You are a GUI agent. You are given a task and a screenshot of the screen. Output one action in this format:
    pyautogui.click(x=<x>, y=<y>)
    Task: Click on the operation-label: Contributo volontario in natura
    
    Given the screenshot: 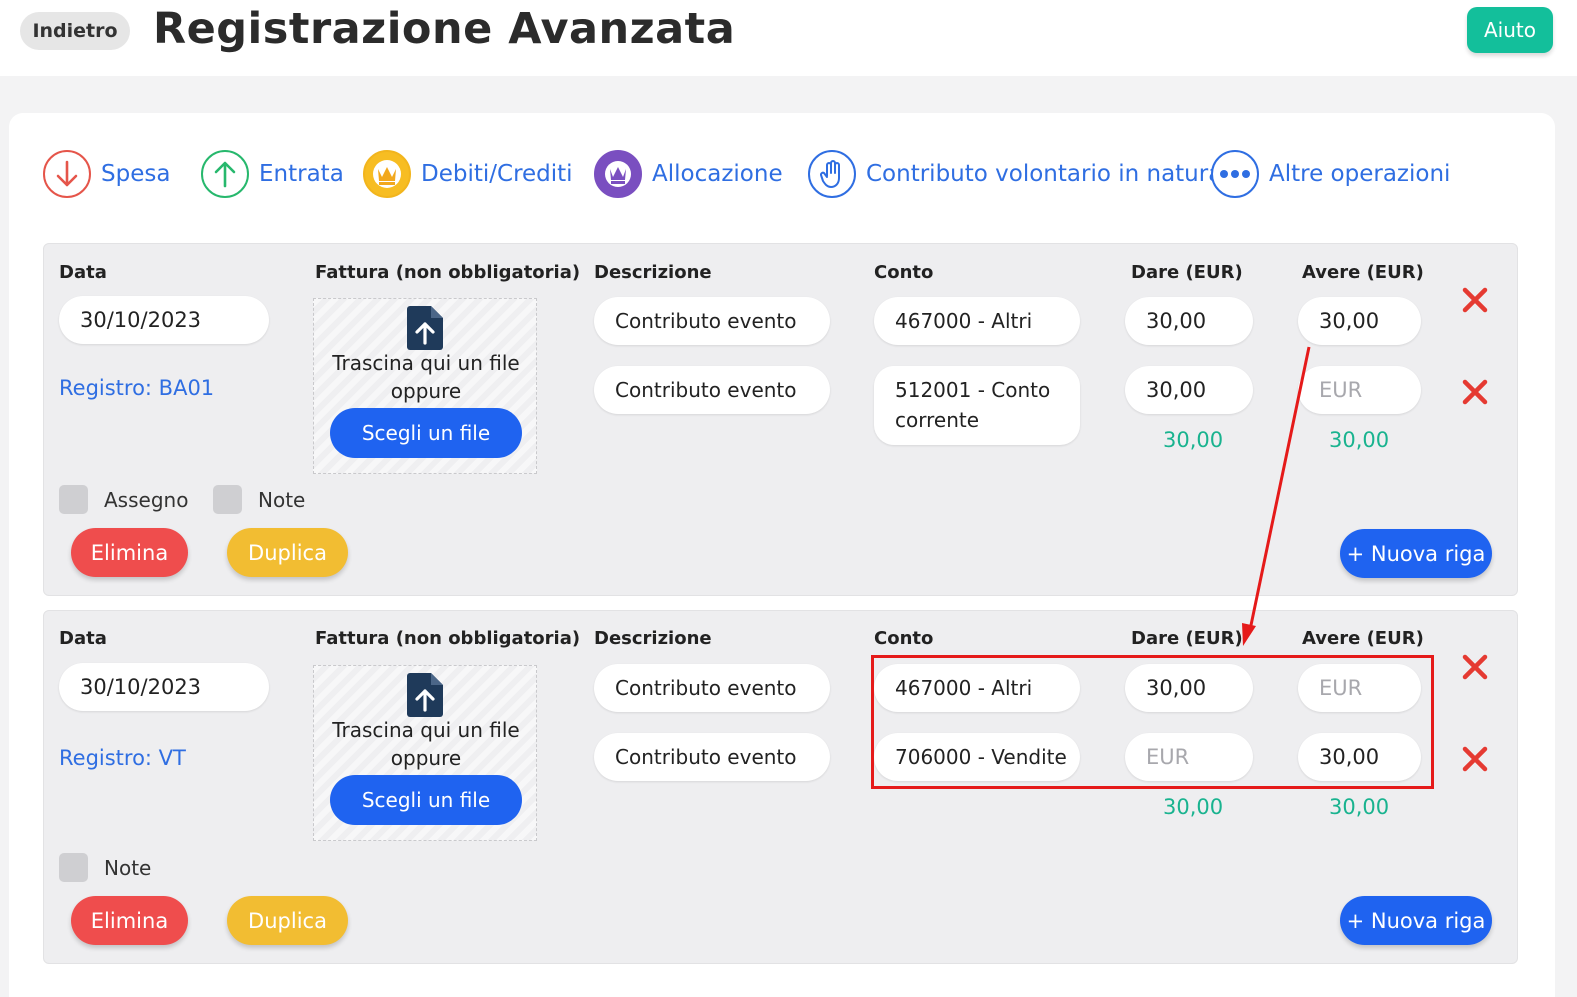 What is the action you would take?
    pyautogui.click(x=1044, y=174)
    